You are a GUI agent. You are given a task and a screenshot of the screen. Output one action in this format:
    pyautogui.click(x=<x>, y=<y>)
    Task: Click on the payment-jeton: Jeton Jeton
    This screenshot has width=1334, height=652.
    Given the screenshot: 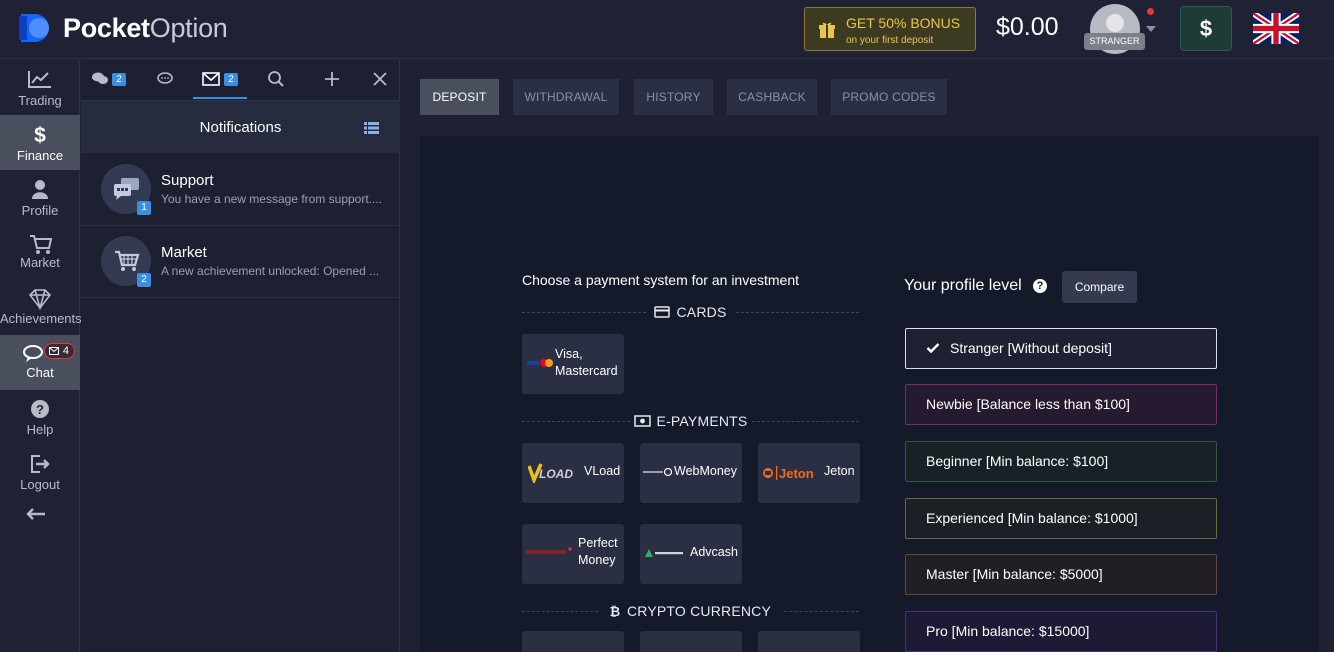 What is the action you would take?
    pyautogui.click(x=809, y=473)
    